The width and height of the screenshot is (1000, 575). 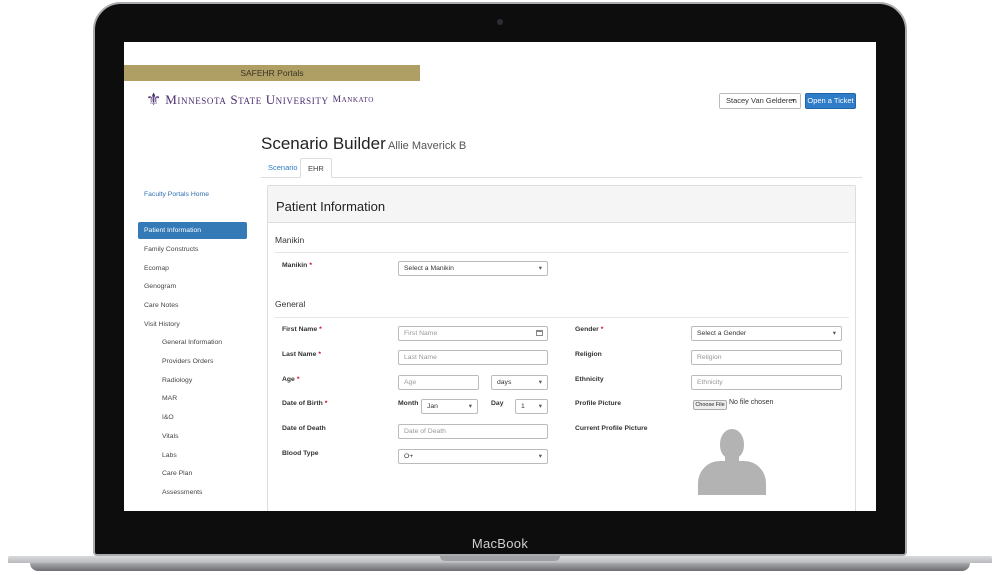 I want to click on sidebar-subitem-vitals: Vitals, so click(x=170, y=436).